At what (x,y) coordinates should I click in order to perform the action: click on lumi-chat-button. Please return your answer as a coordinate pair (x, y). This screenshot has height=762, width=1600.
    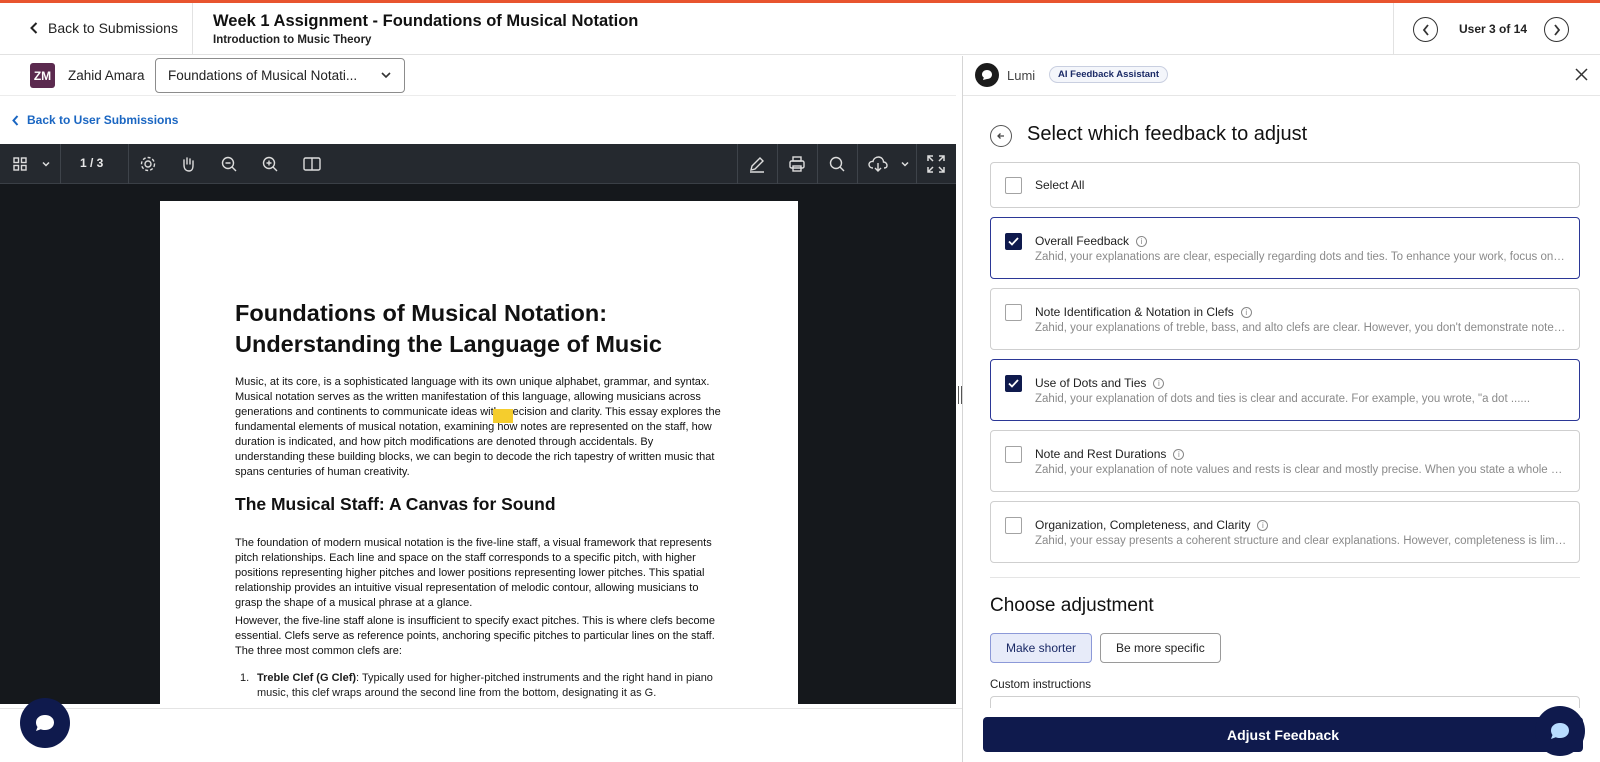
    Looking at the image, I should click on (1560, 731).